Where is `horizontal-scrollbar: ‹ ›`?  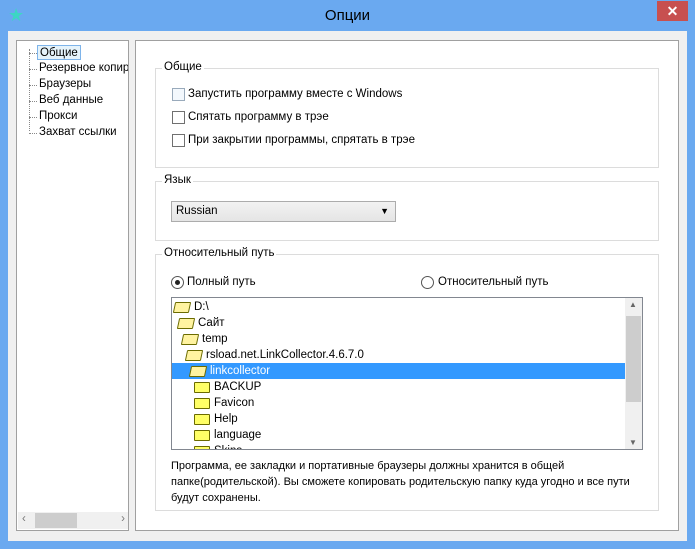
horizontal-scrollbar: ‹ › is located at coordinates (73, 520).